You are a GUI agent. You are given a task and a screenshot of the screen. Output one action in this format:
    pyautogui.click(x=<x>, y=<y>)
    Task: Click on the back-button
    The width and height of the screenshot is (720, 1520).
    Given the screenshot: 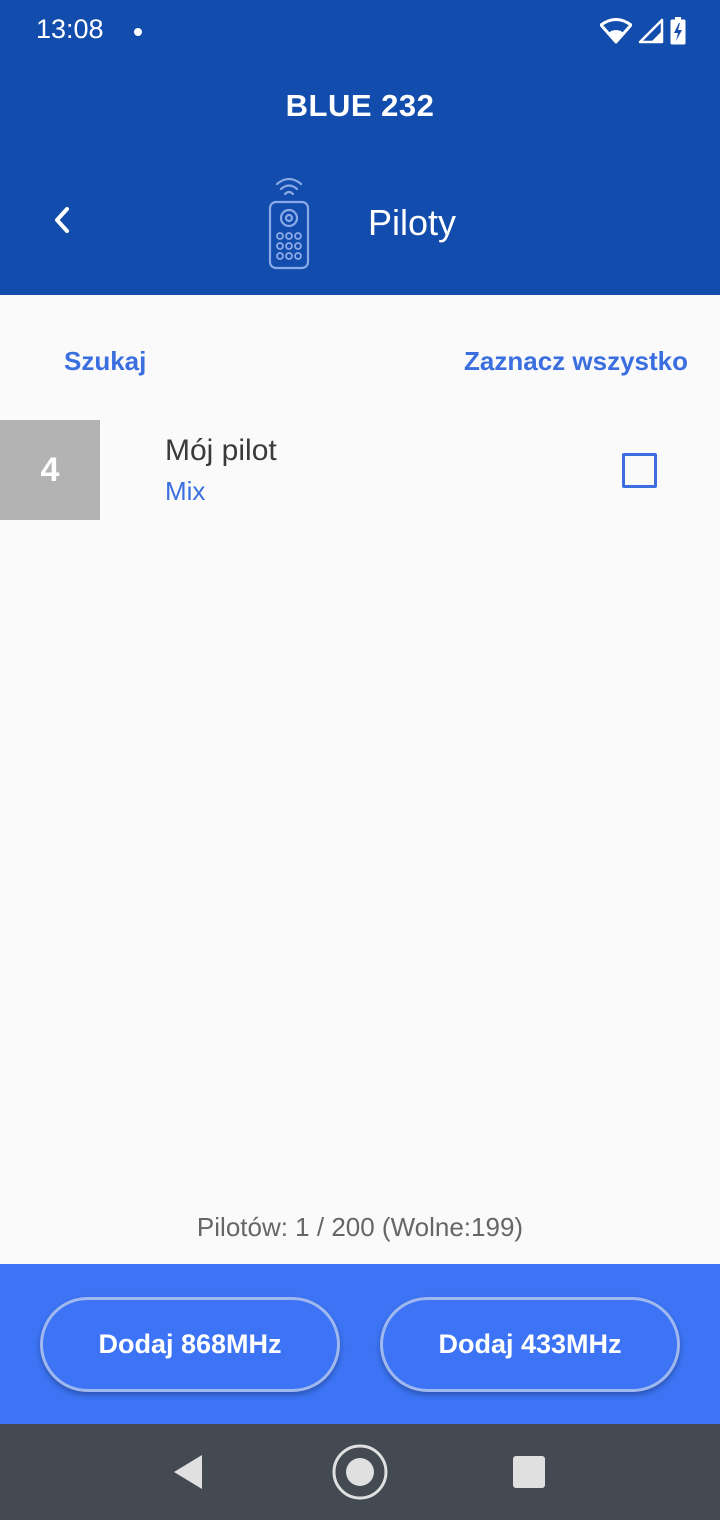 What is the action you would take?
    pyautogui.click(x=62, y=220)
    